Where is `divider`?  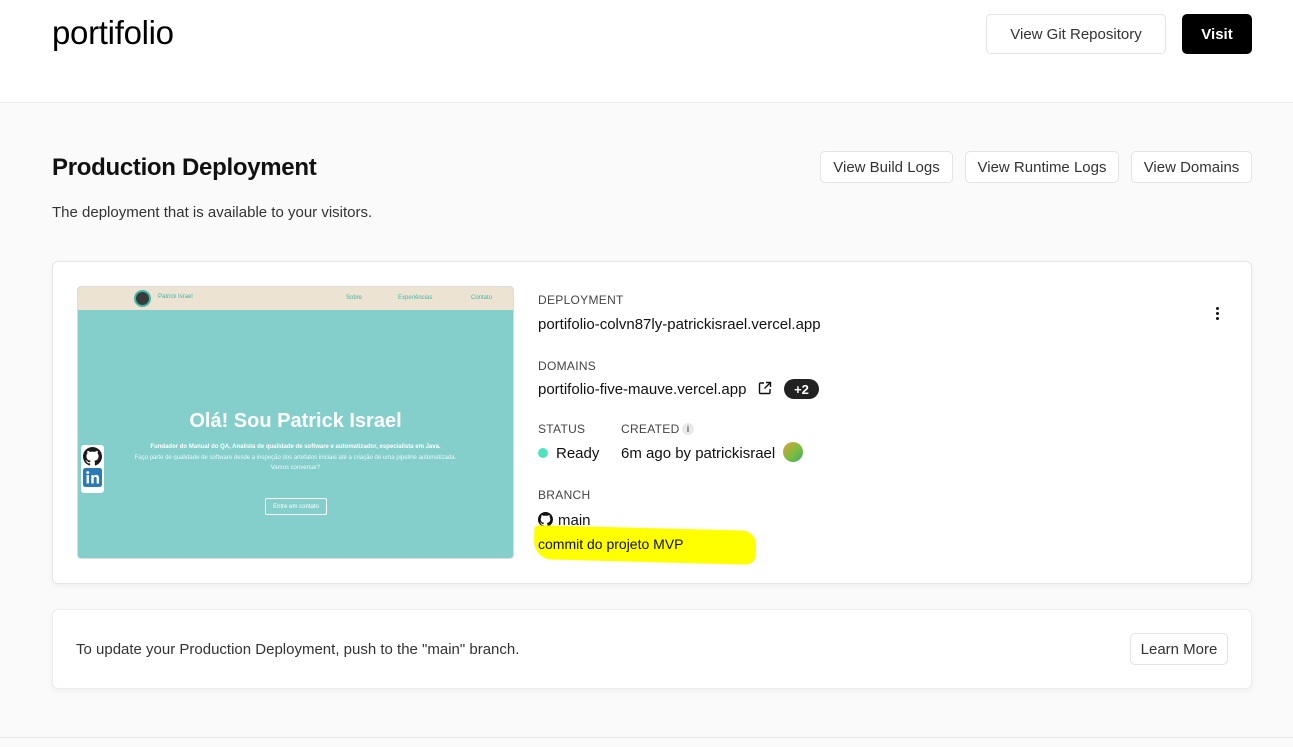
divider is located at coordinates (646, 737).